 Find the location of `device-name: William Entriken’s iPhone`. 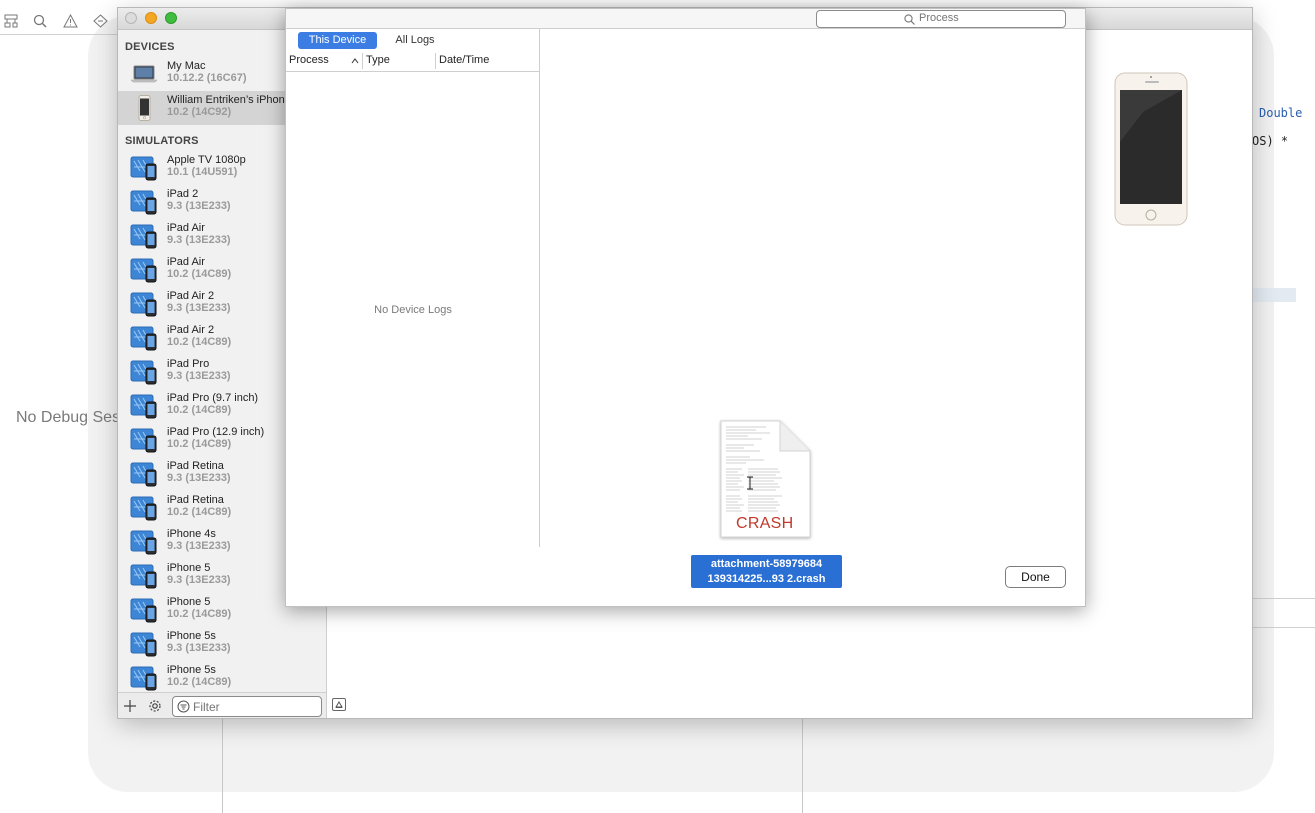

device-name: William Entriken’s iPhone is located at coordinates (229, 100).